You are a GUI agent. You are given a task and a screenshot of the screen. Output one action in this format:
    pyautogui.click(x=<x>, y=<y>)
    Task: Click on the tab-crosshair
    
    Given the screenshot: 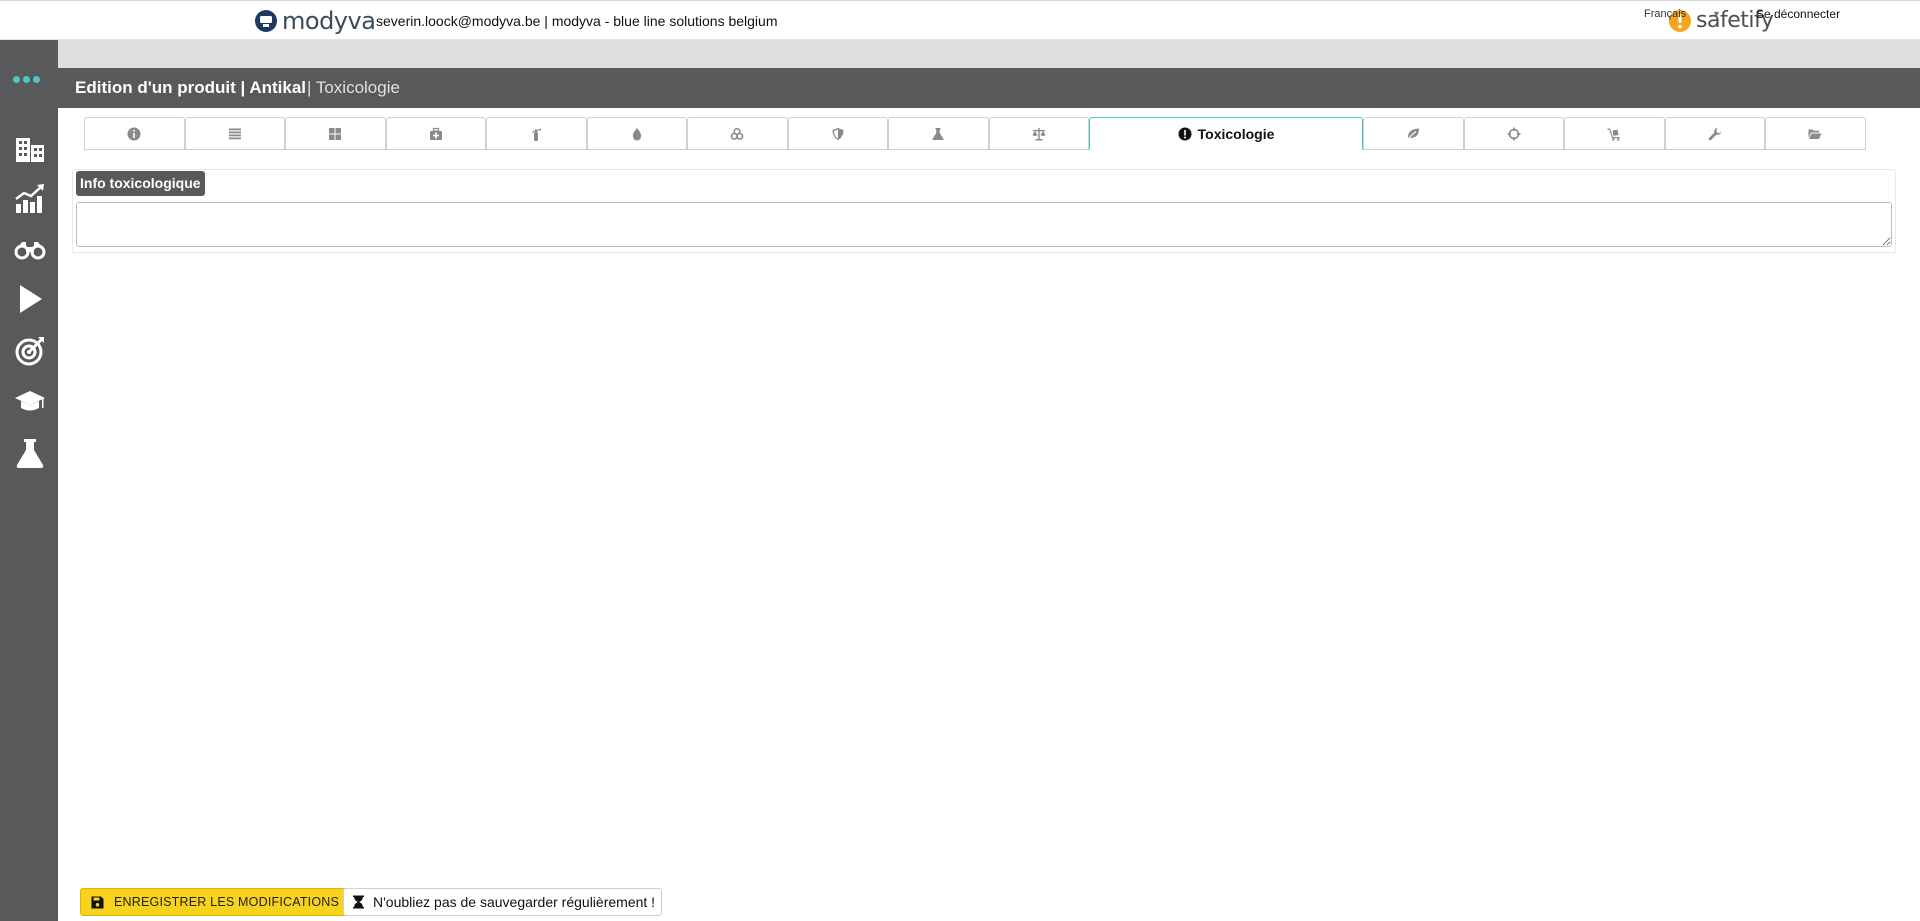 What is the action you would take?
    pyautogui.click(x=1513, y=133)
    